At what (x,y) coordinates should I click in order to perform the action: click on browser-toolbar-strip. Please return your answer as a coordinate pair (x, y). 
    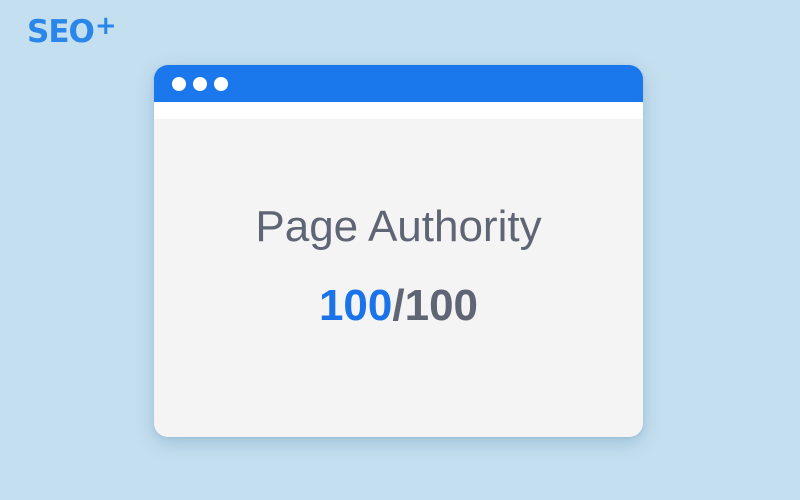
    Looking at the image, I should click on (398, 110).